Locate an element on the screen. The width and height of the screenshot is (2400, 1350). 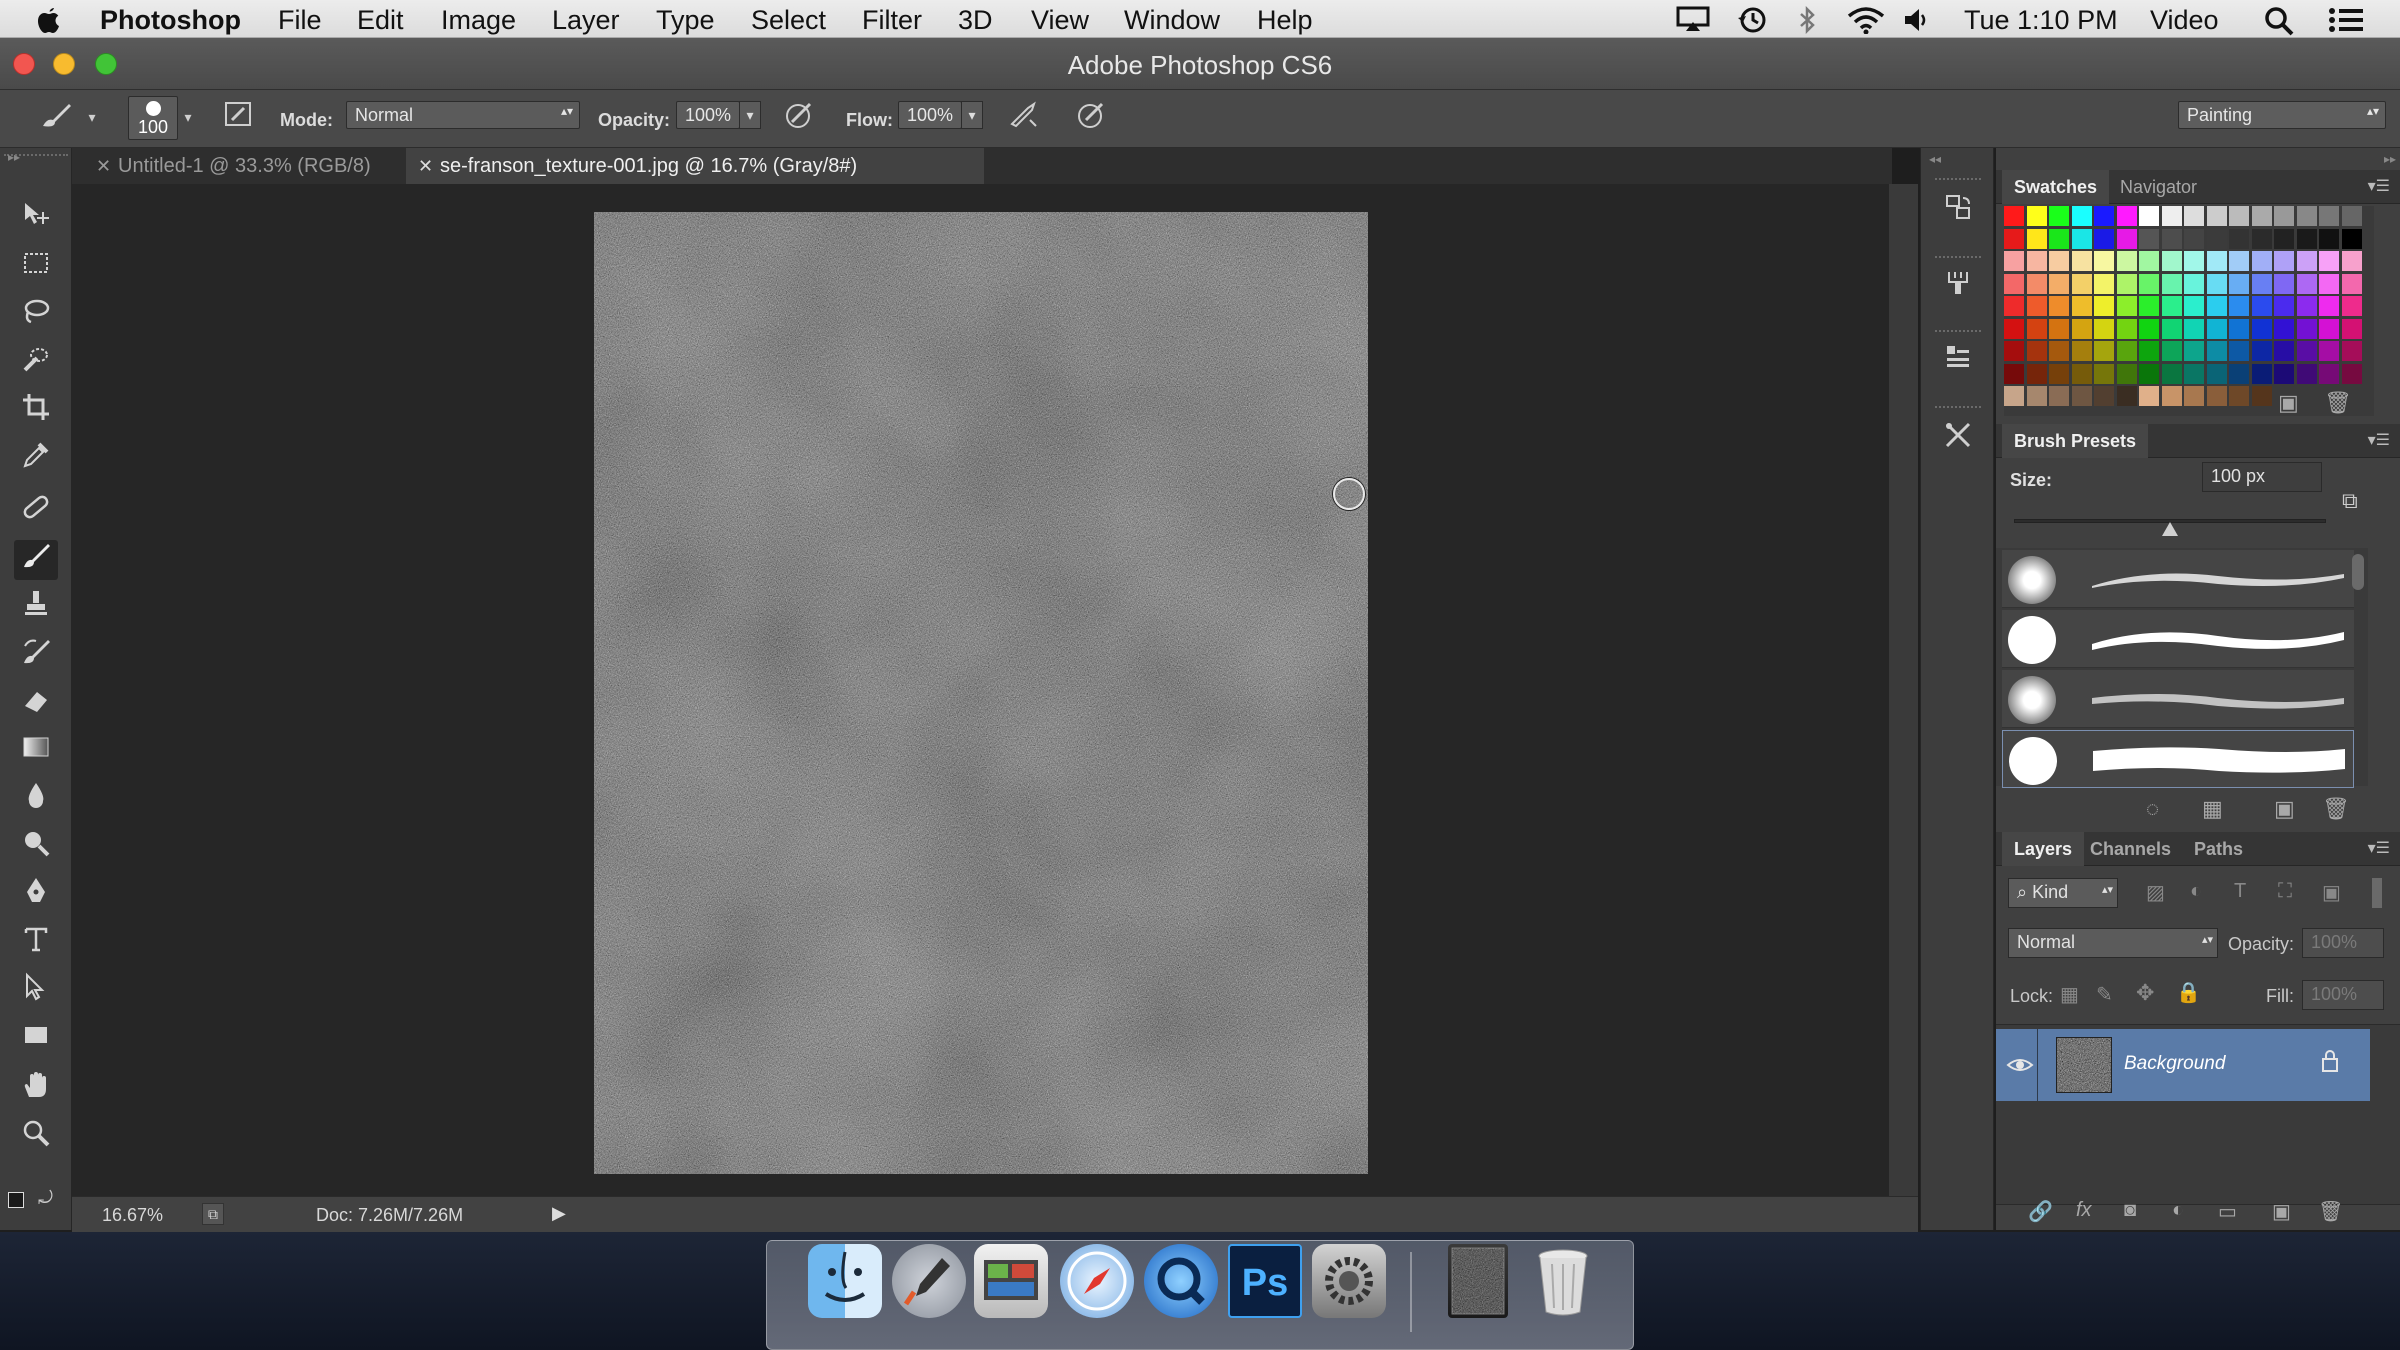
collapse-panels-icon: ▸▸ is located at coordinates (2390, 159).